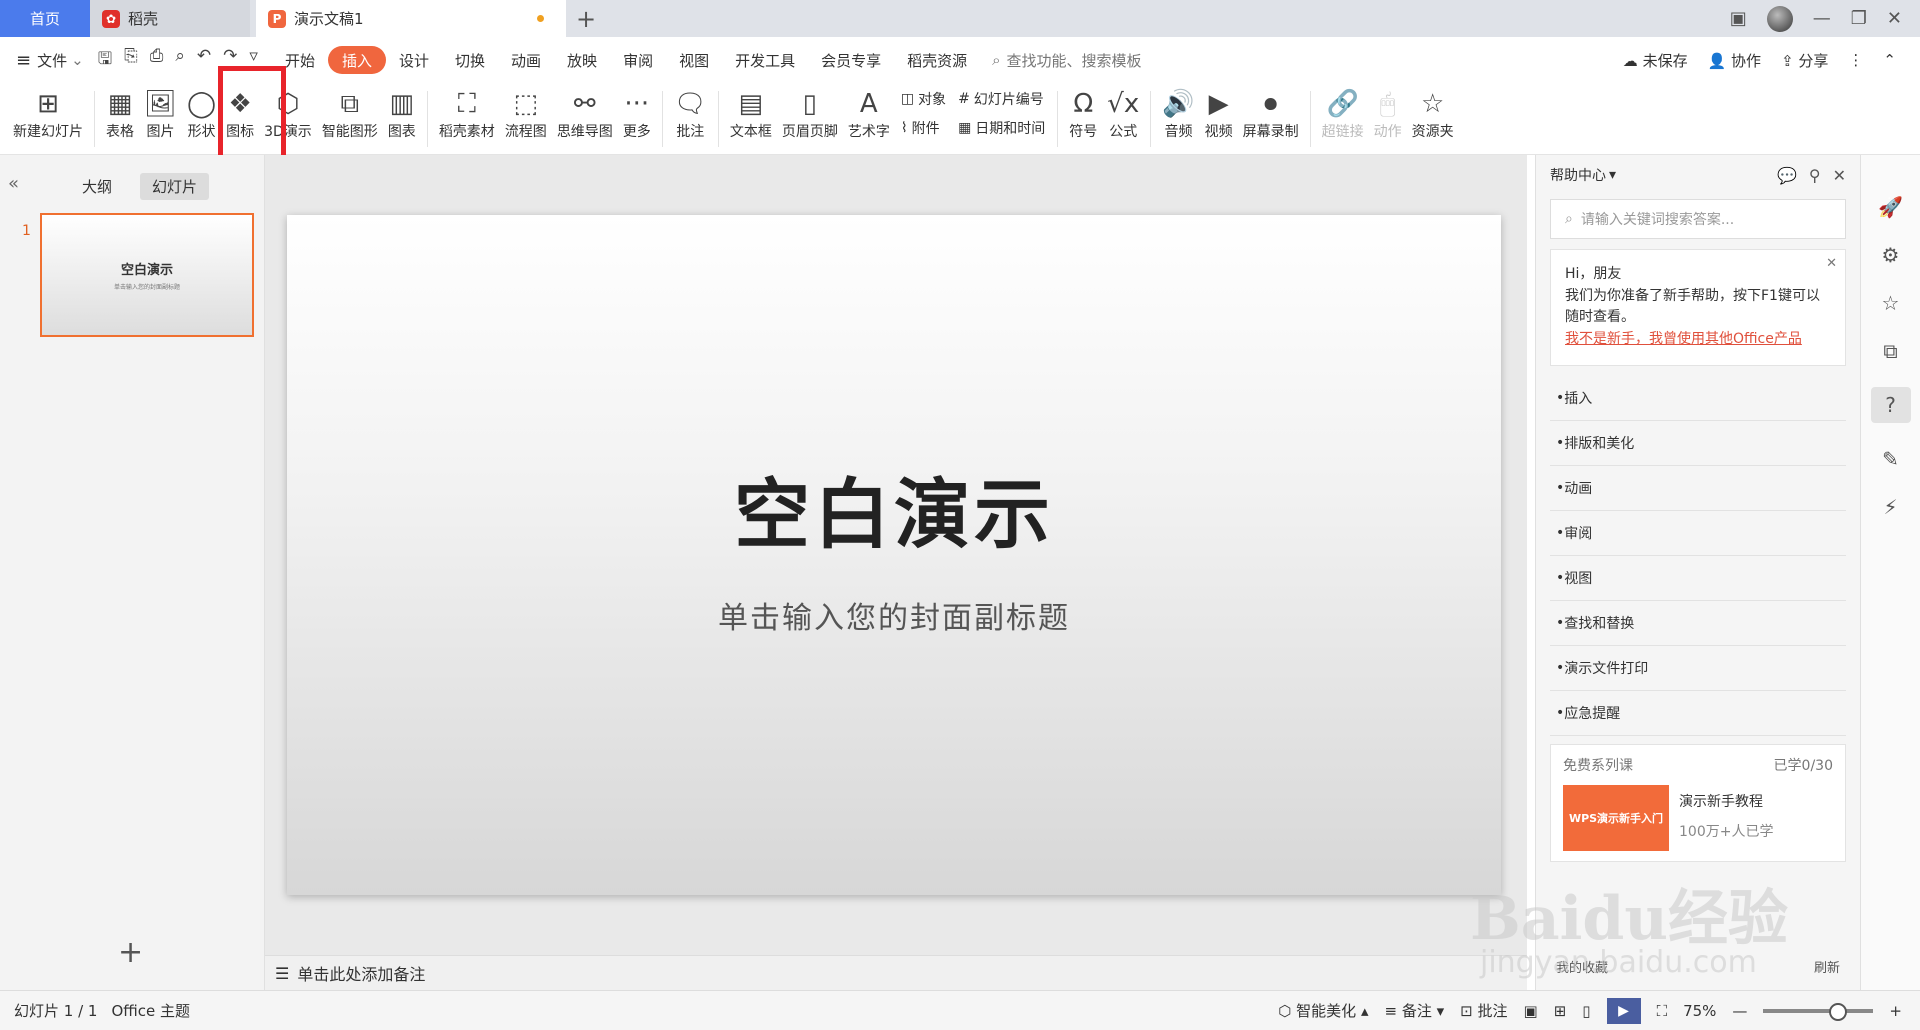 The height and width of the screenshot is (1030, 1920). I want to click on slide-number-button: # 幻灯片编号, so click(1001, 99).